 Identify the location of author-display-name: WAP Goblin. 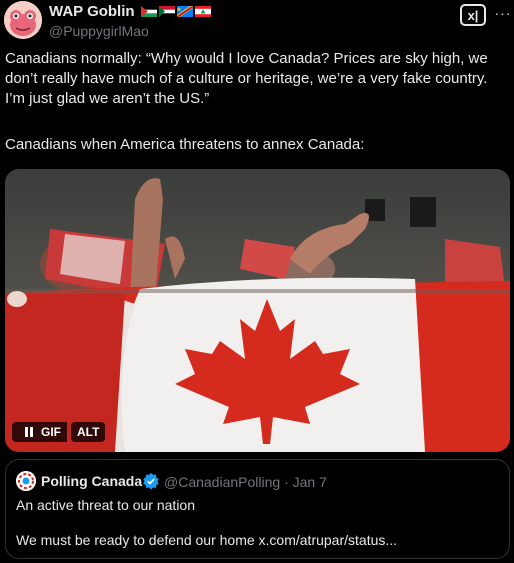
(92, 11).